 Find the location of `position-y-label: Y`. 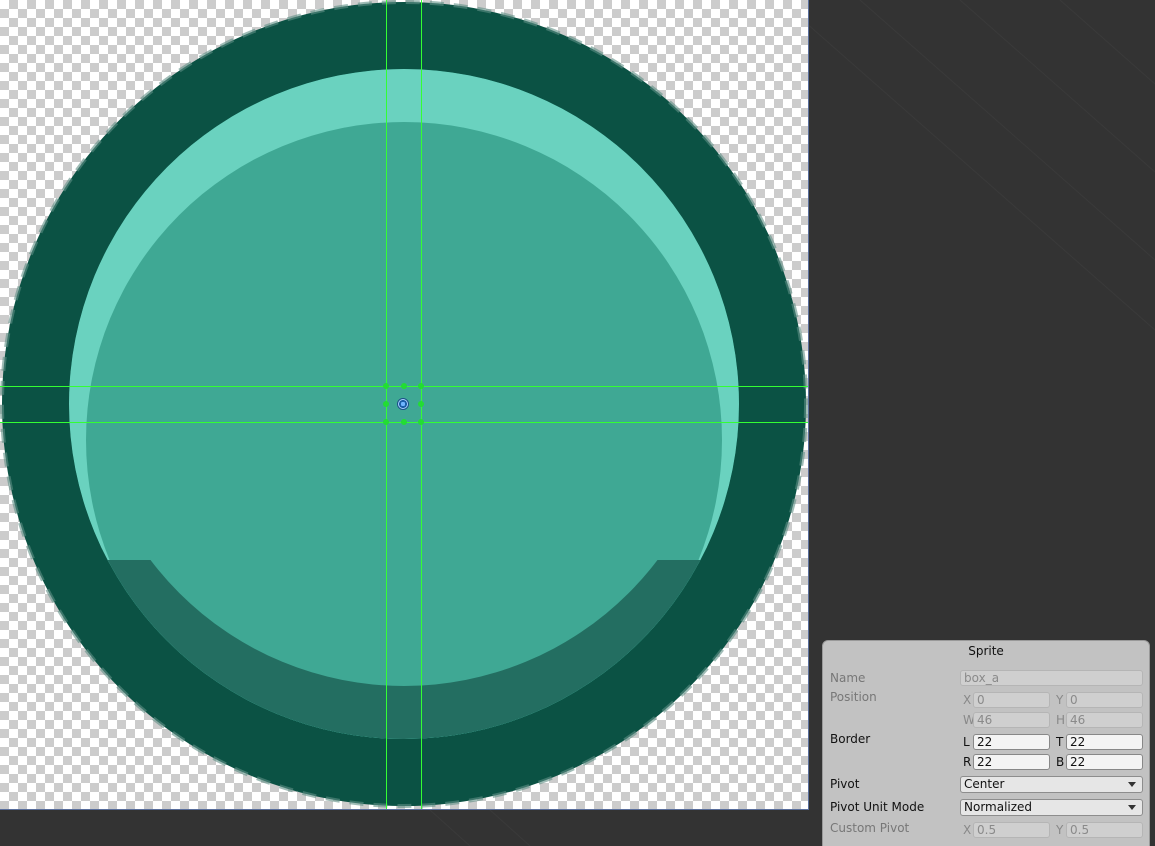

position-y-label: Y is located at coordinates (1060, 700).